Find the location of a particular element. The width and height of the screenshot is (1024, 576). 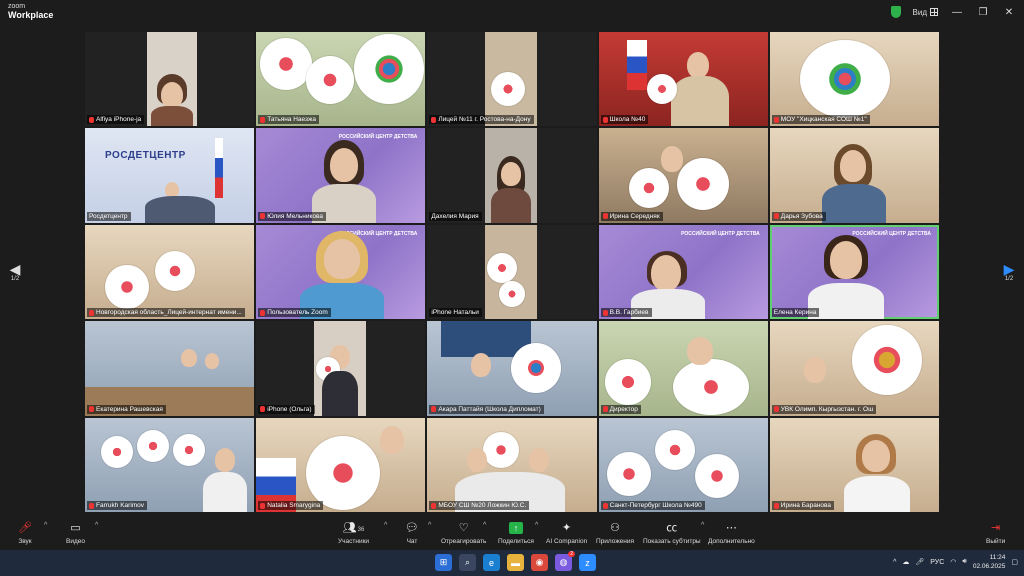

chat-caret: ^ is located at coordinates (429, 525).